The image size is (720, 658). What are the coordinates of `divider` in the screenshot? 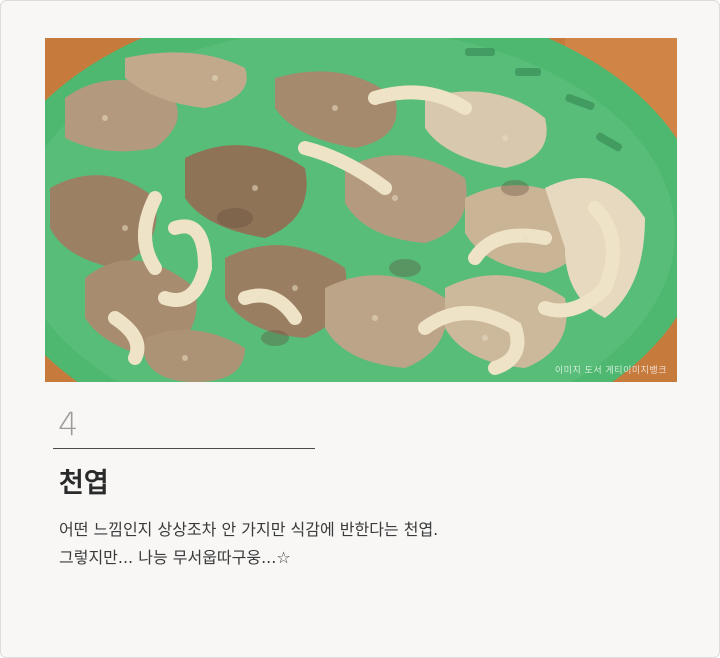 It's located at (184, 448).